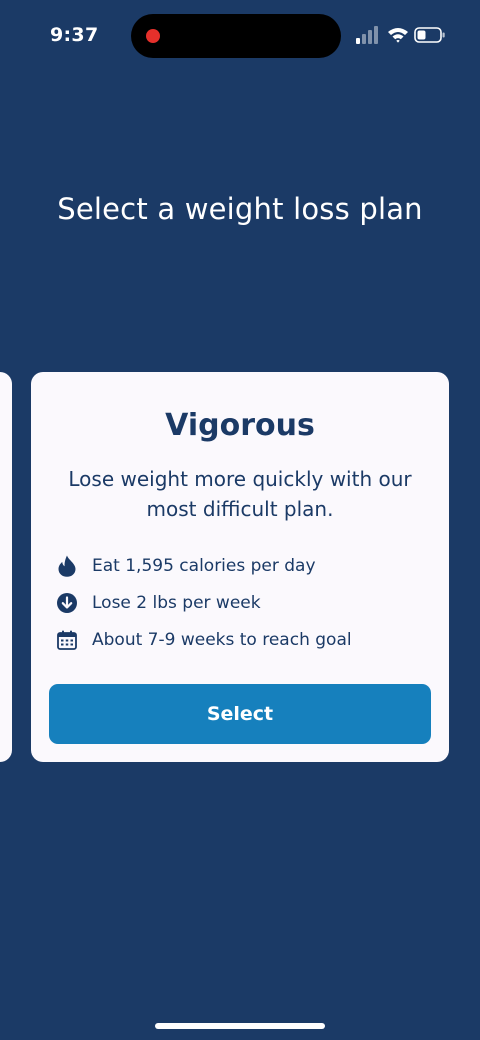  I want to click on page-title: Select a weight loss plan, so click(240, 209).